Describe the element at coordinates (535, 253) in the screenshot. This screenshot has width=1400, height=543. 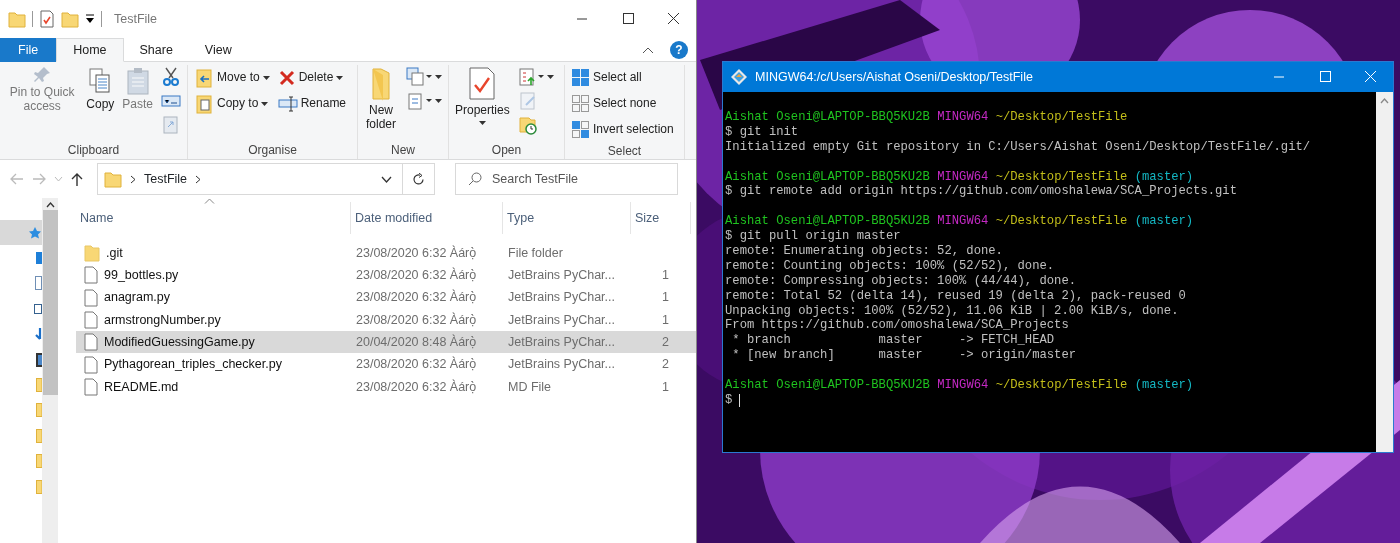
I see `file-type: File folder` at that location.